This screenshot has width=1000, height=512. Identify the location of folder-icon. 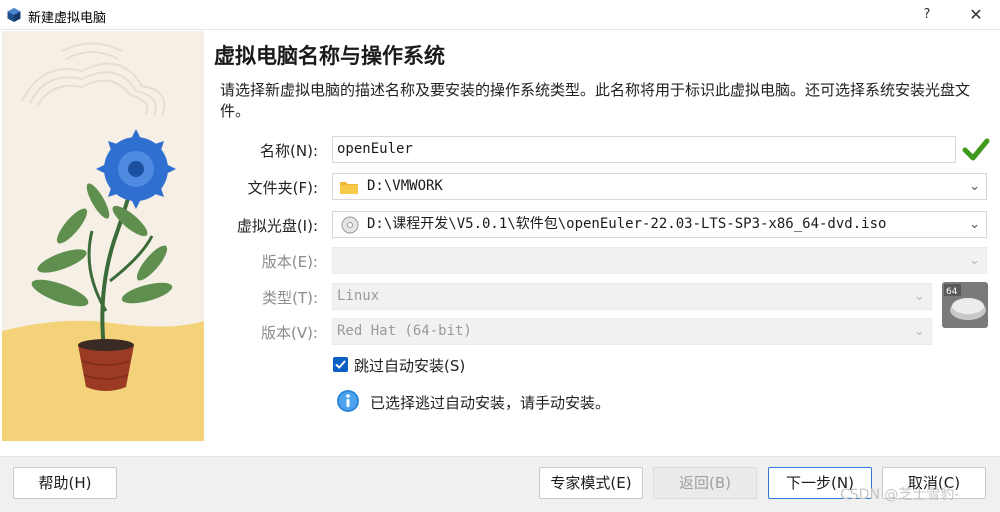
(349, 188).